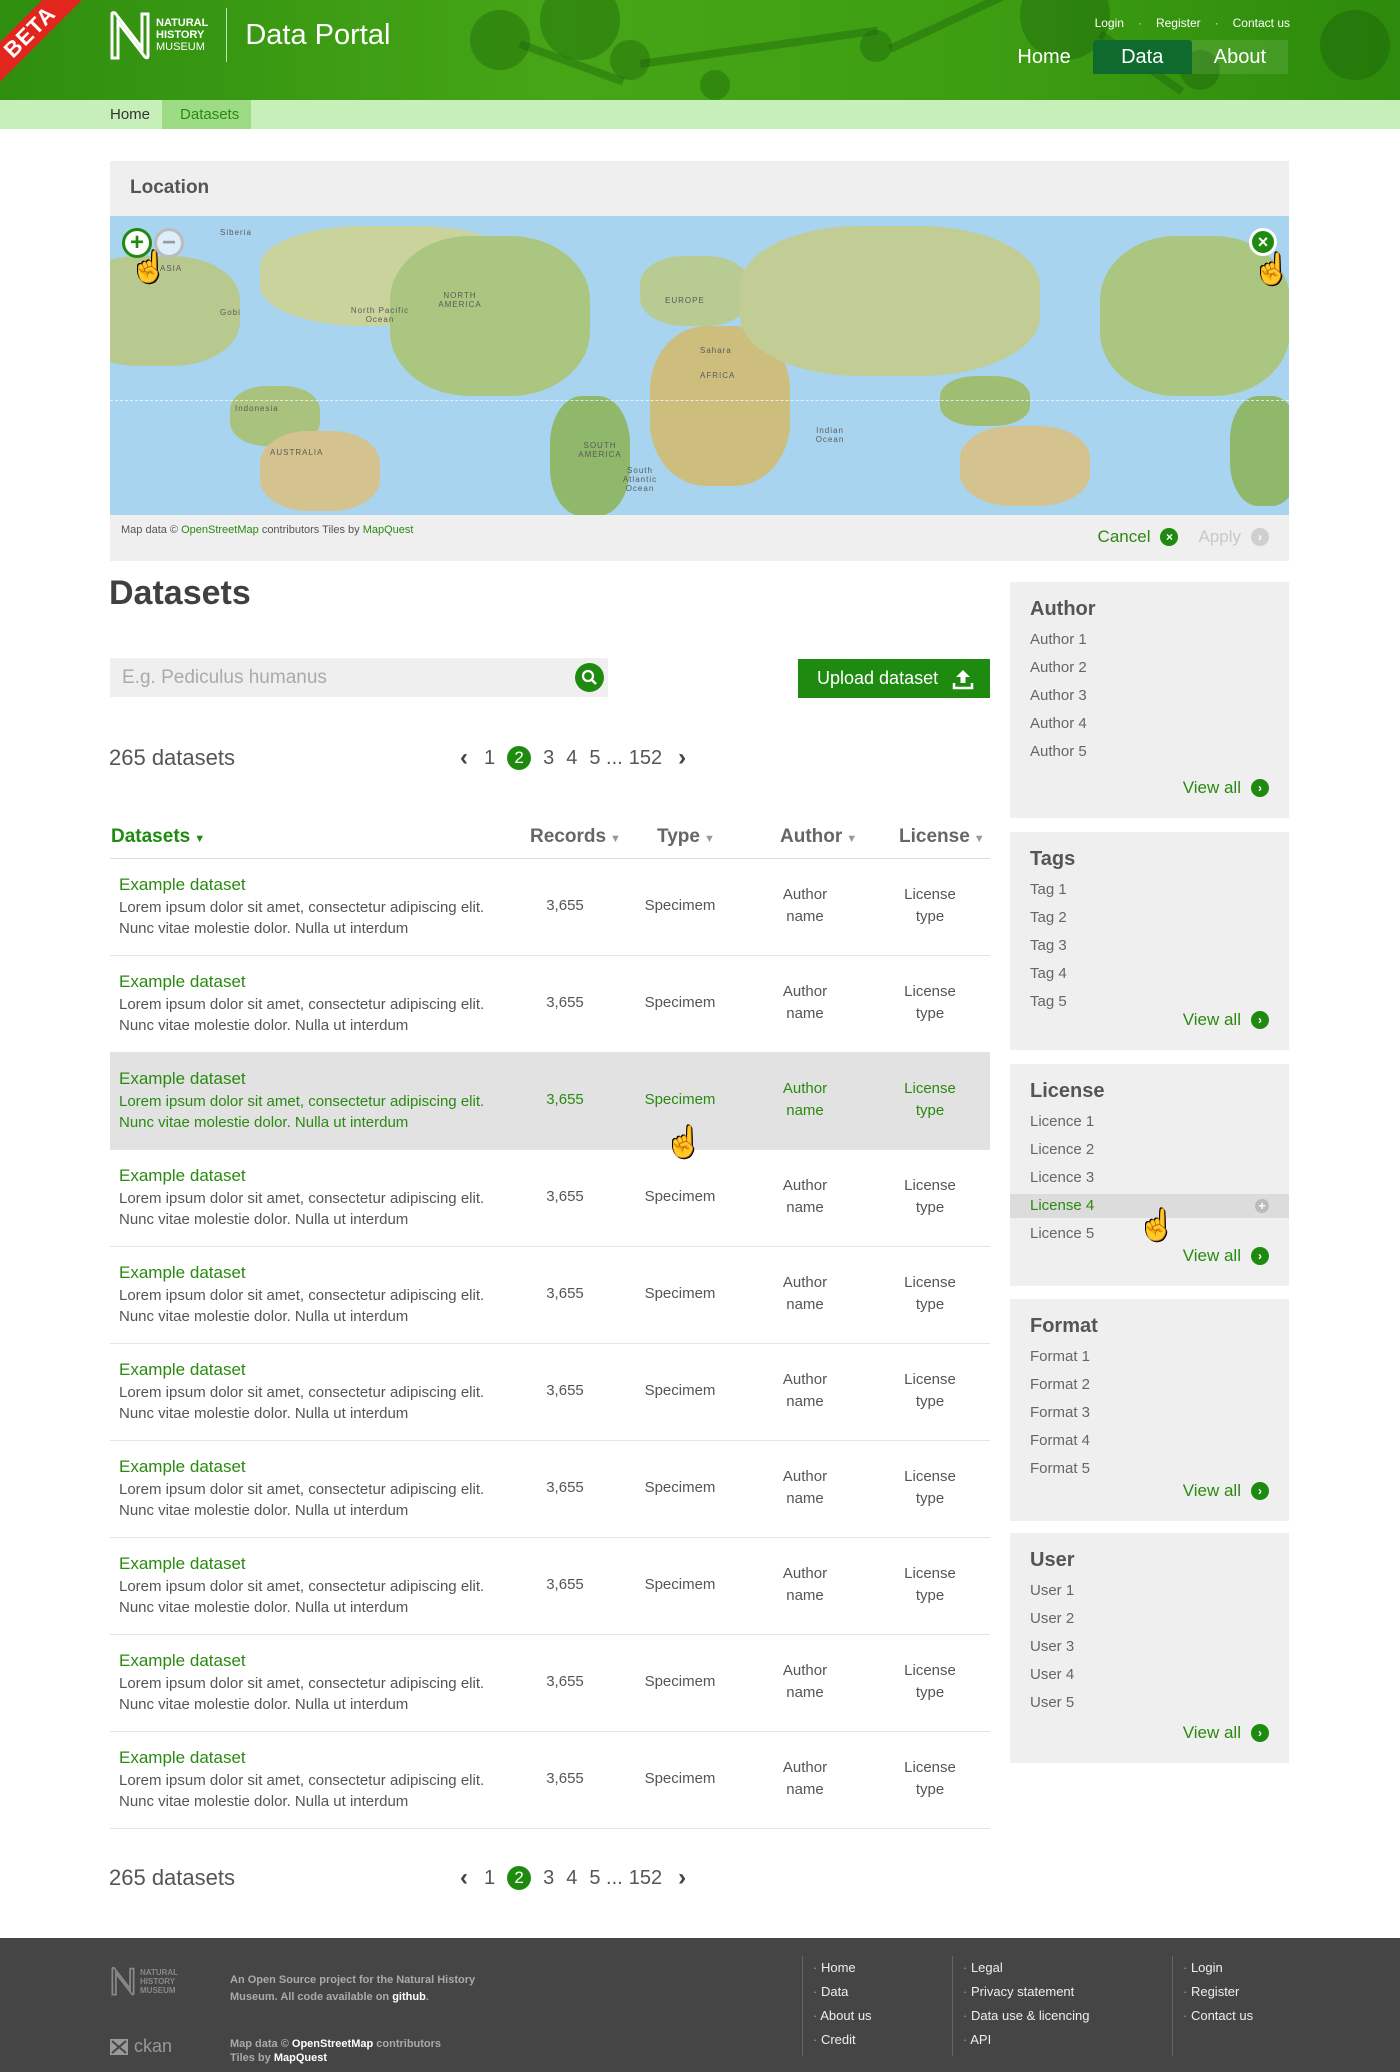 This screenshot has height=2072, width=1400. I want to click on facet-item: Format 5, so click(1060, 1468).